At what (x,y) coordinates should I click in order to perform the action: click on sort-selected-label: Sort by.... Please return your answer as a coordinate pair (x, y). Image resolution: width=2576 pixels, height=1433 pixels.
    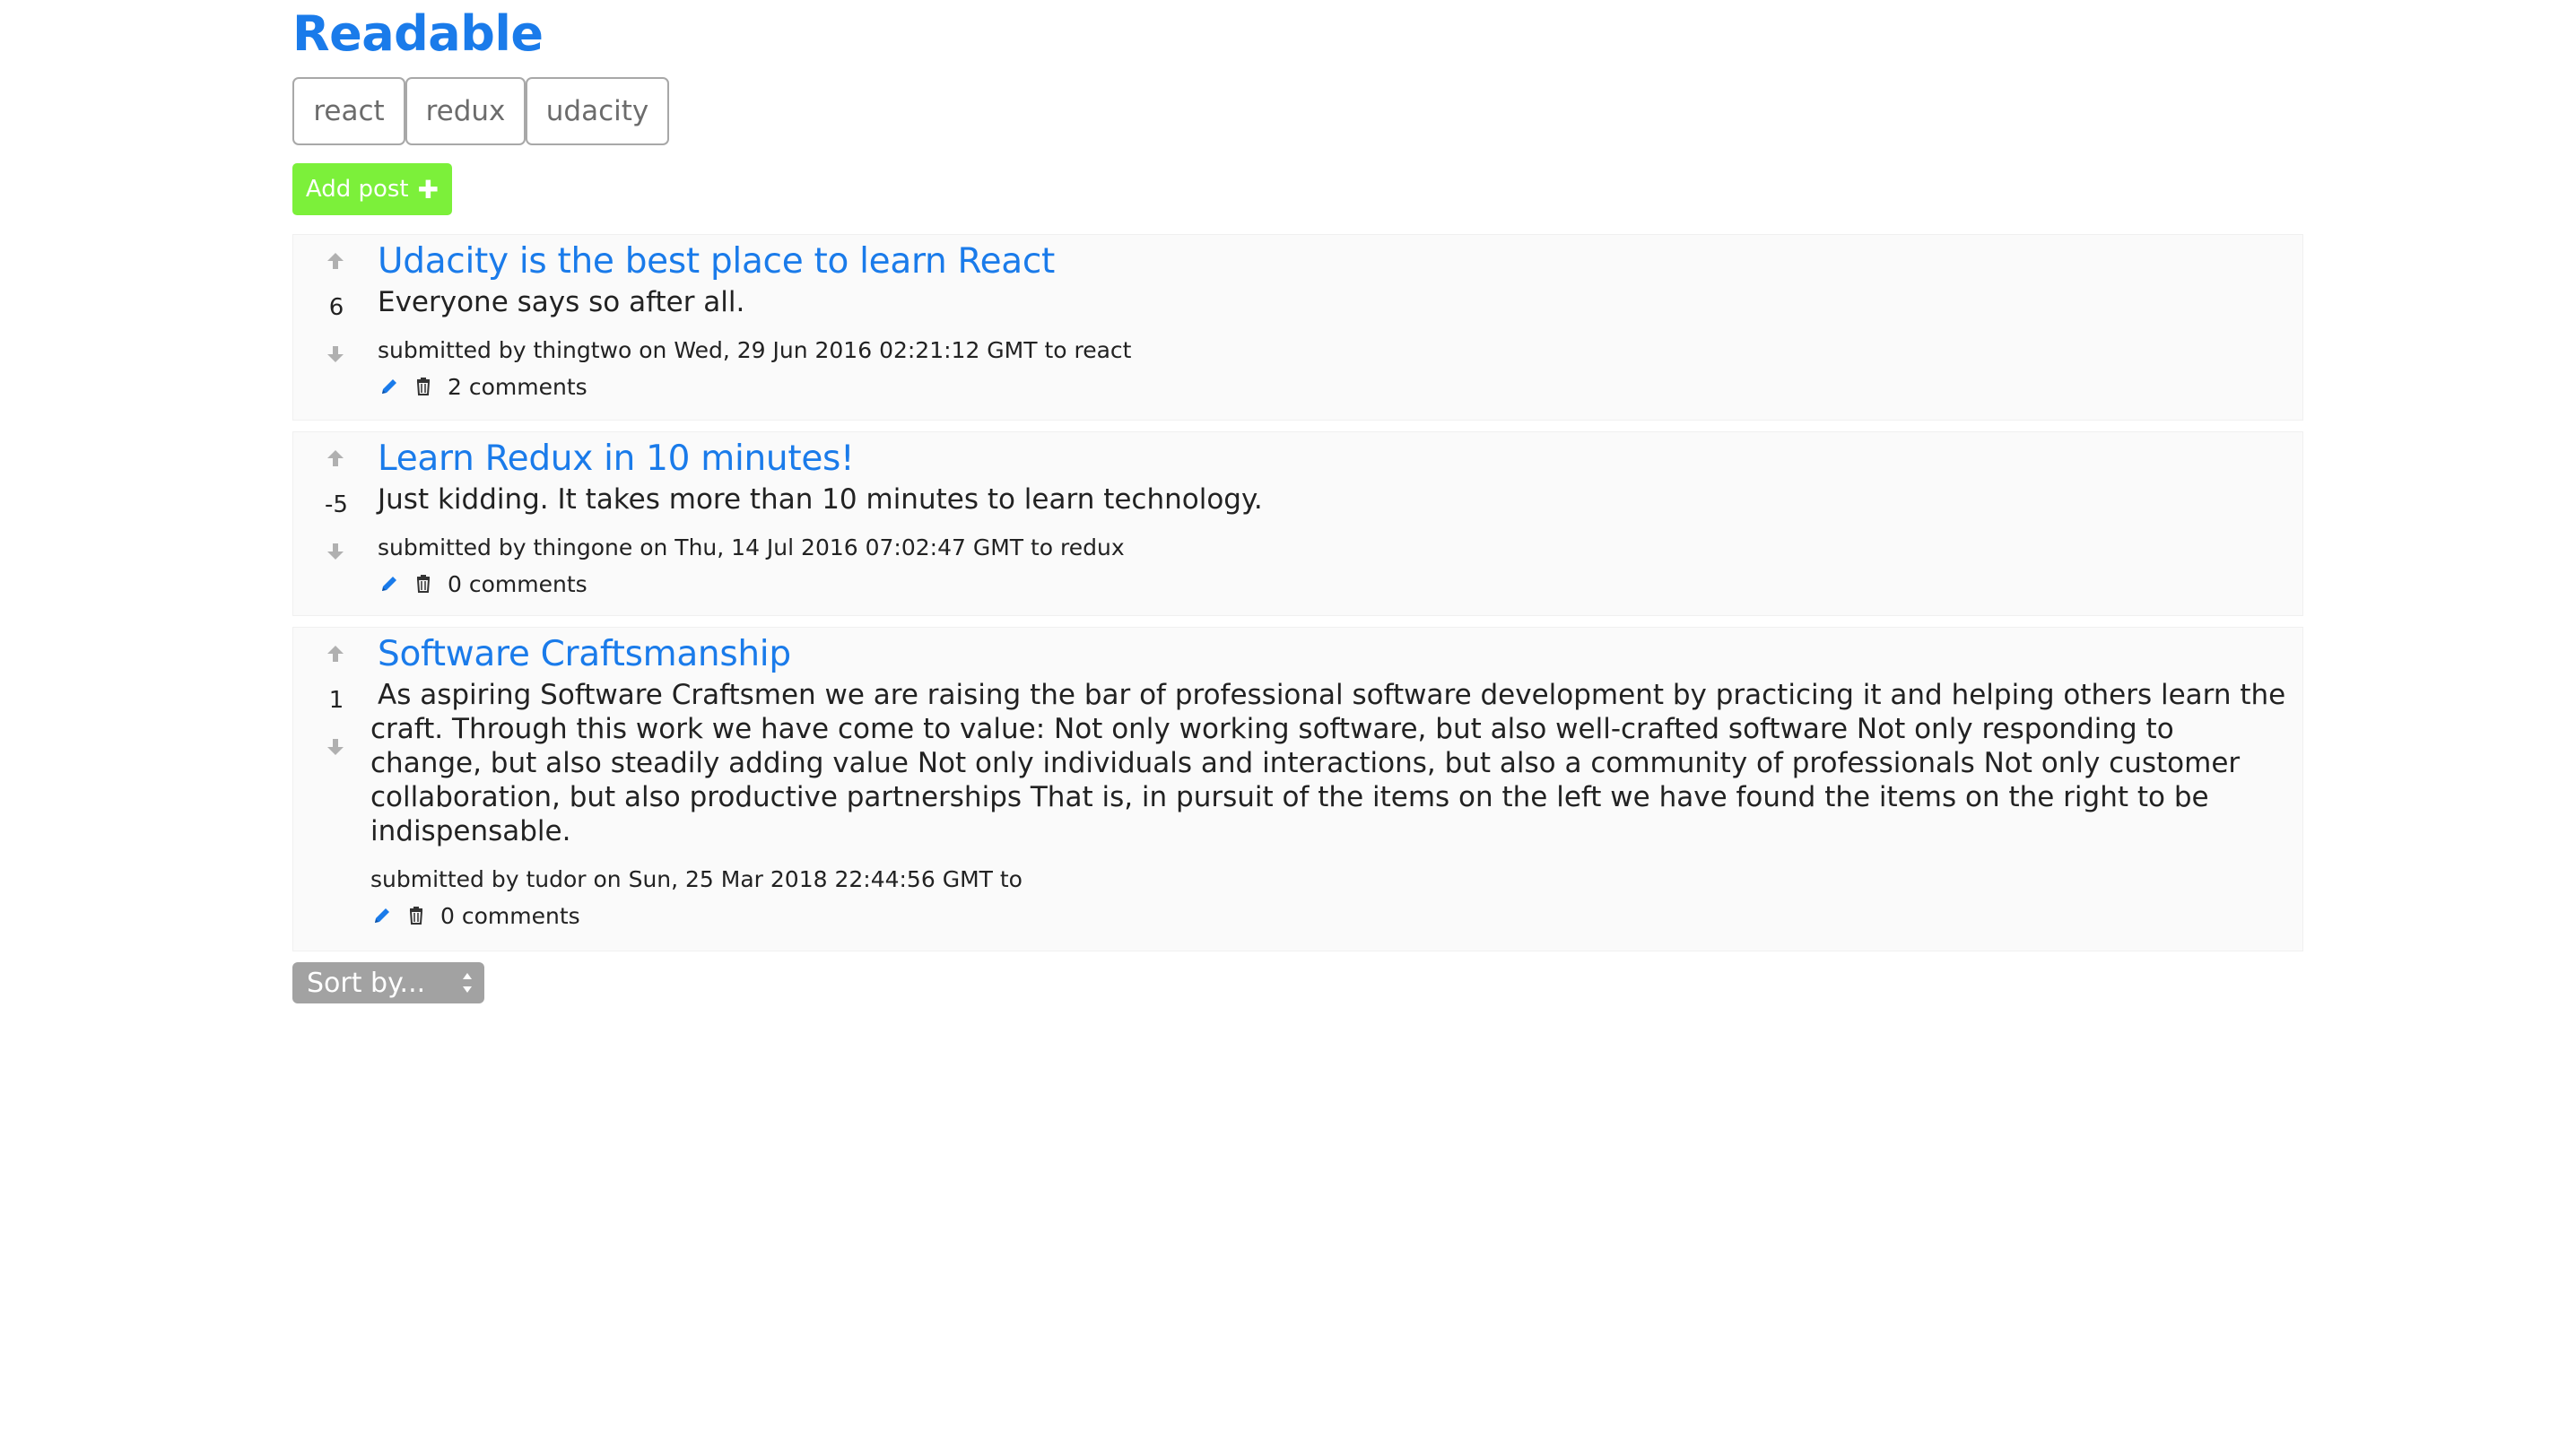
    Looking at the image, I should click on (366, 983).